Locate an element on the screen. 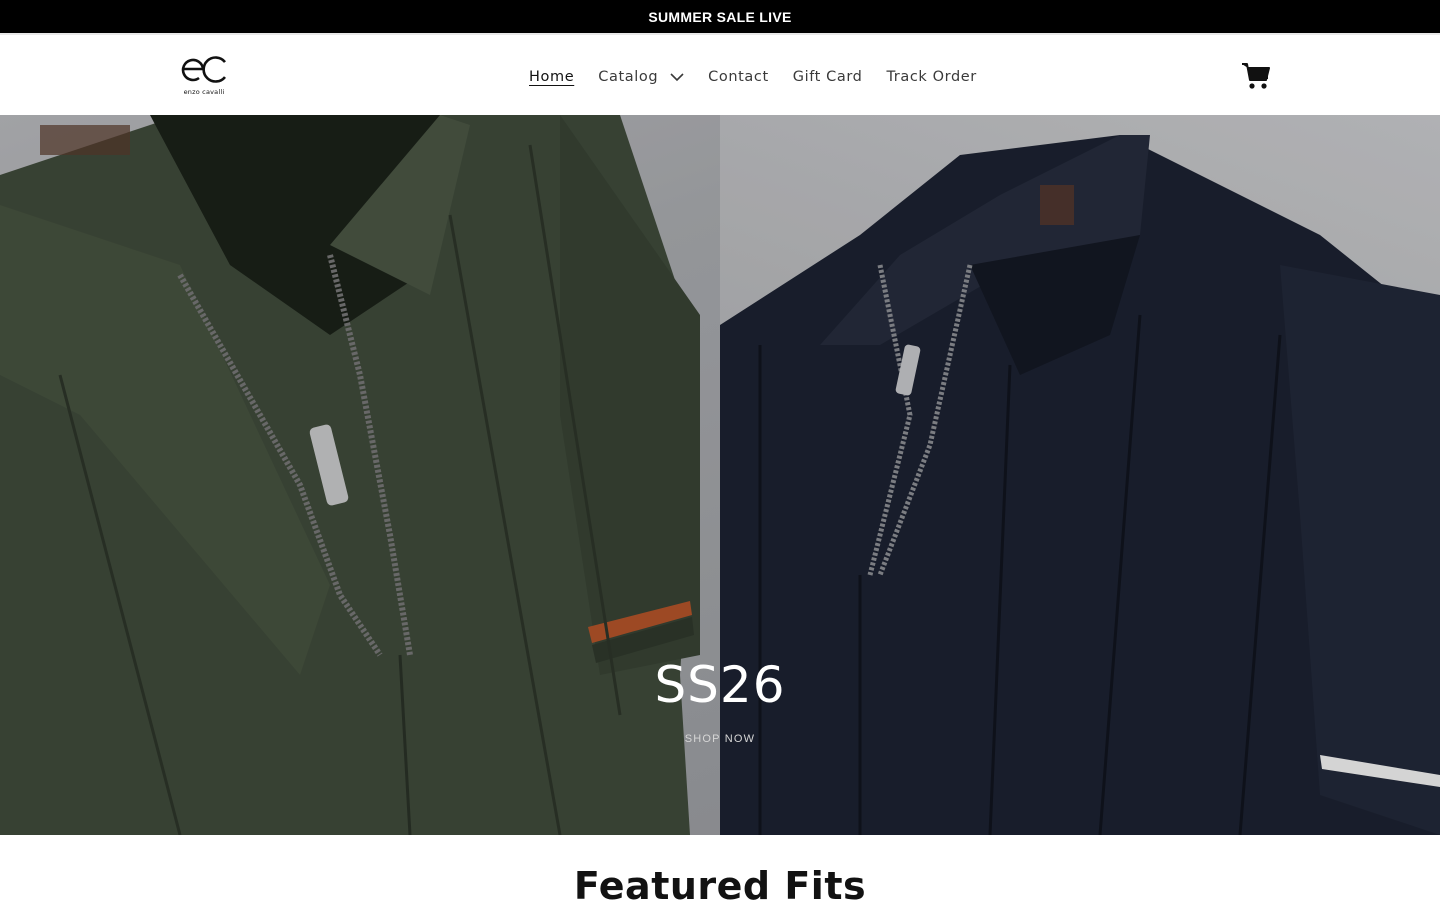 Image resolution: width=1440 pixels, height=900 pixels. nav-home-label: Home is located at coordinates (552, 77).